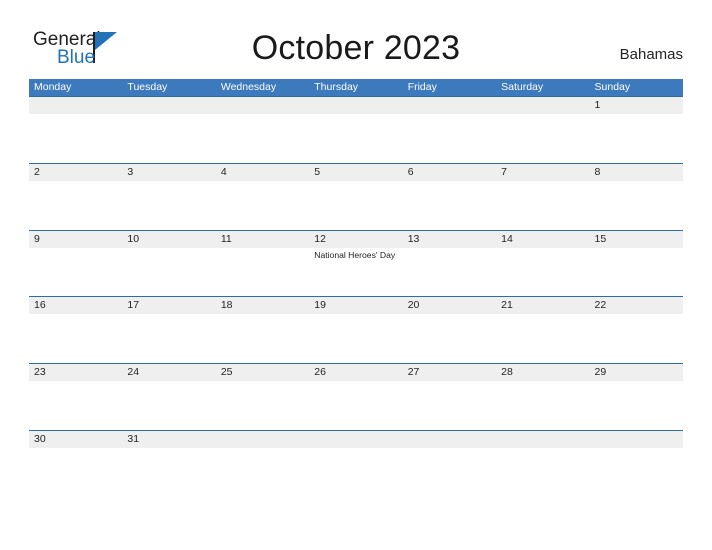  I want to click on day-header-wednesday: Wednesday, so click(248, 87).